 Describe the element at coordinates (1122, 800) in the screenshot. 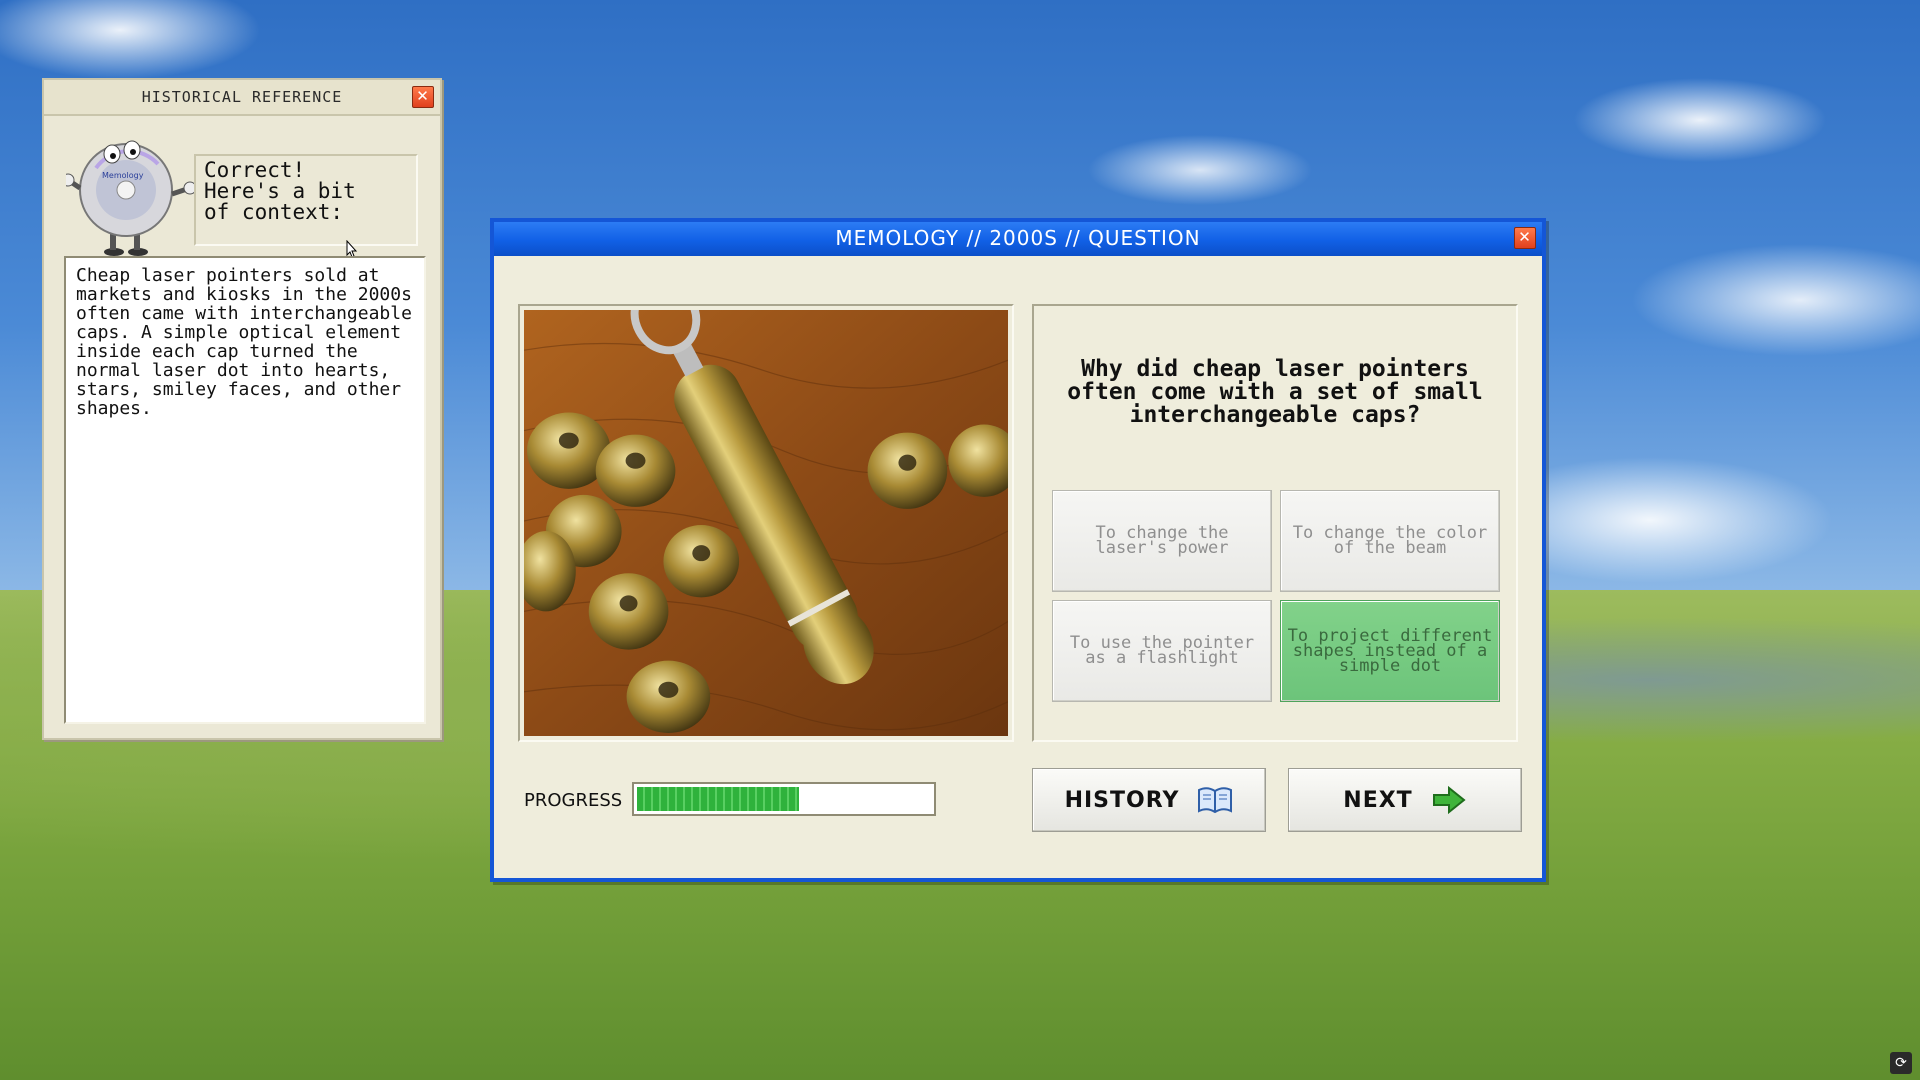

I see `history-button-label: HISTORY` at that location.